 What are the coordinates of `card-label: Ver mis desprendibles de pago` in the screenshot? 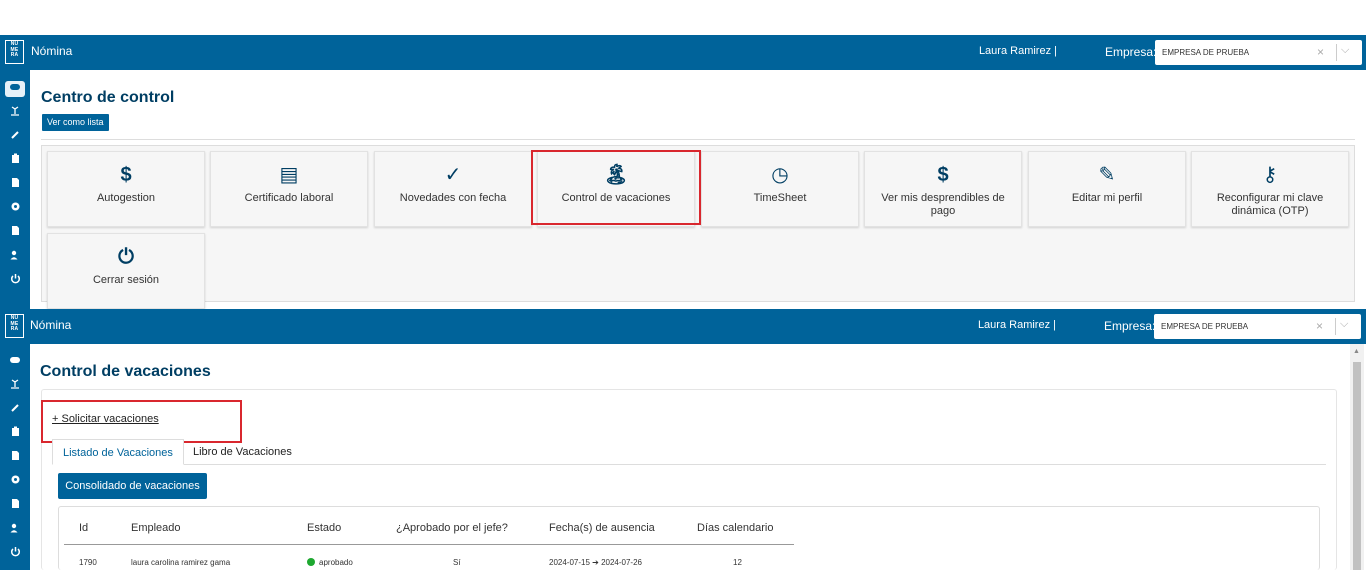 It's located at (943, 204).